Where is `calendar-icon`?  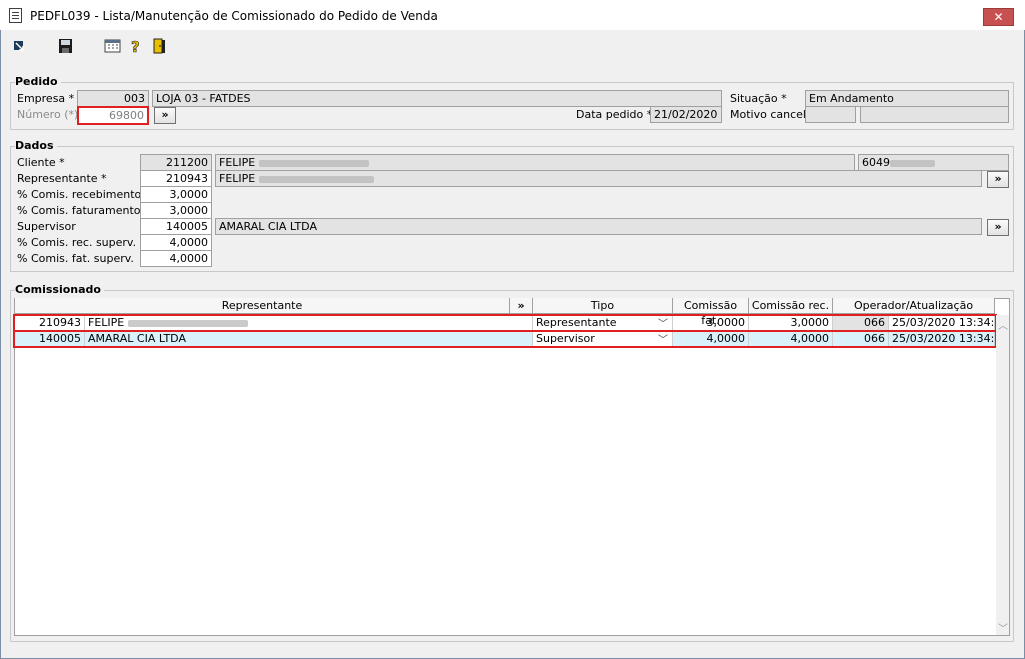 calendar-icon is located at coordinates (112, 46).